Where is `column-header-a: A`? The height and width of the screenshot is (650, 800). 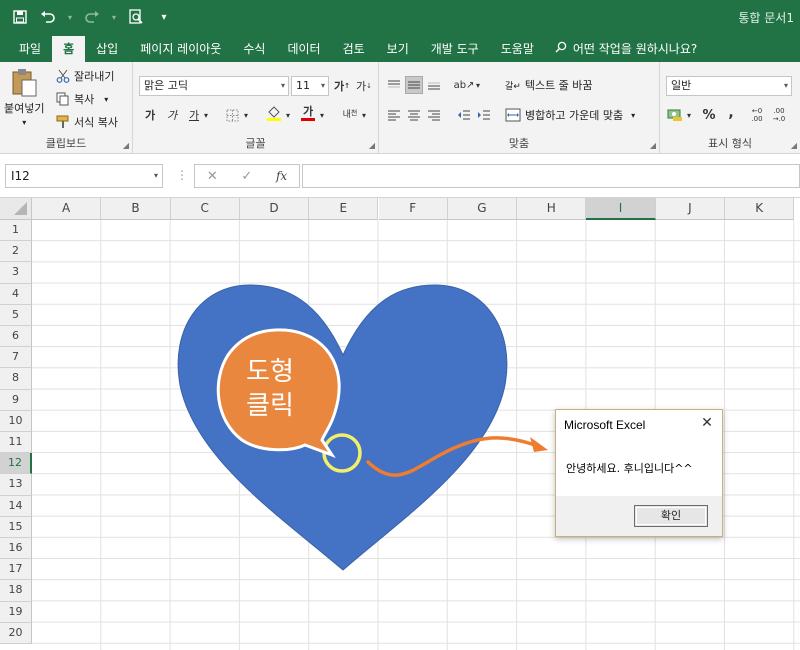
column-header-a: A is located at coordinates (67, 209).